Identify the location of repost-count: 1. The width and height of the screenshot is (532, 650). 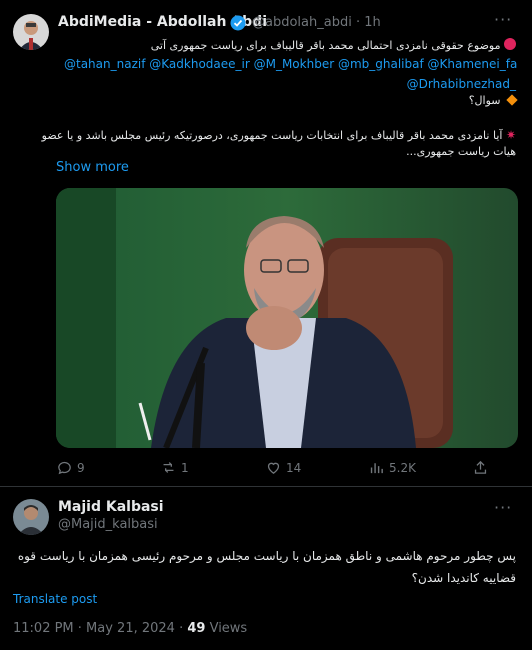
(185, 467).